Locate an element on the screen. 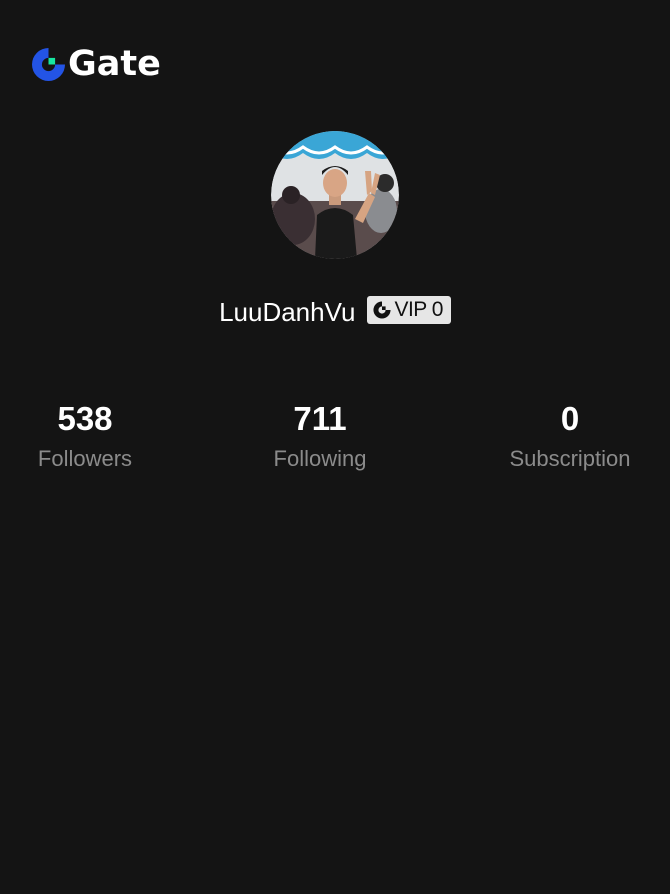 Image resolution: width=670 pixels, height=894 pixels. vip-label: VIP 0 is located at coordinates (418, 309).